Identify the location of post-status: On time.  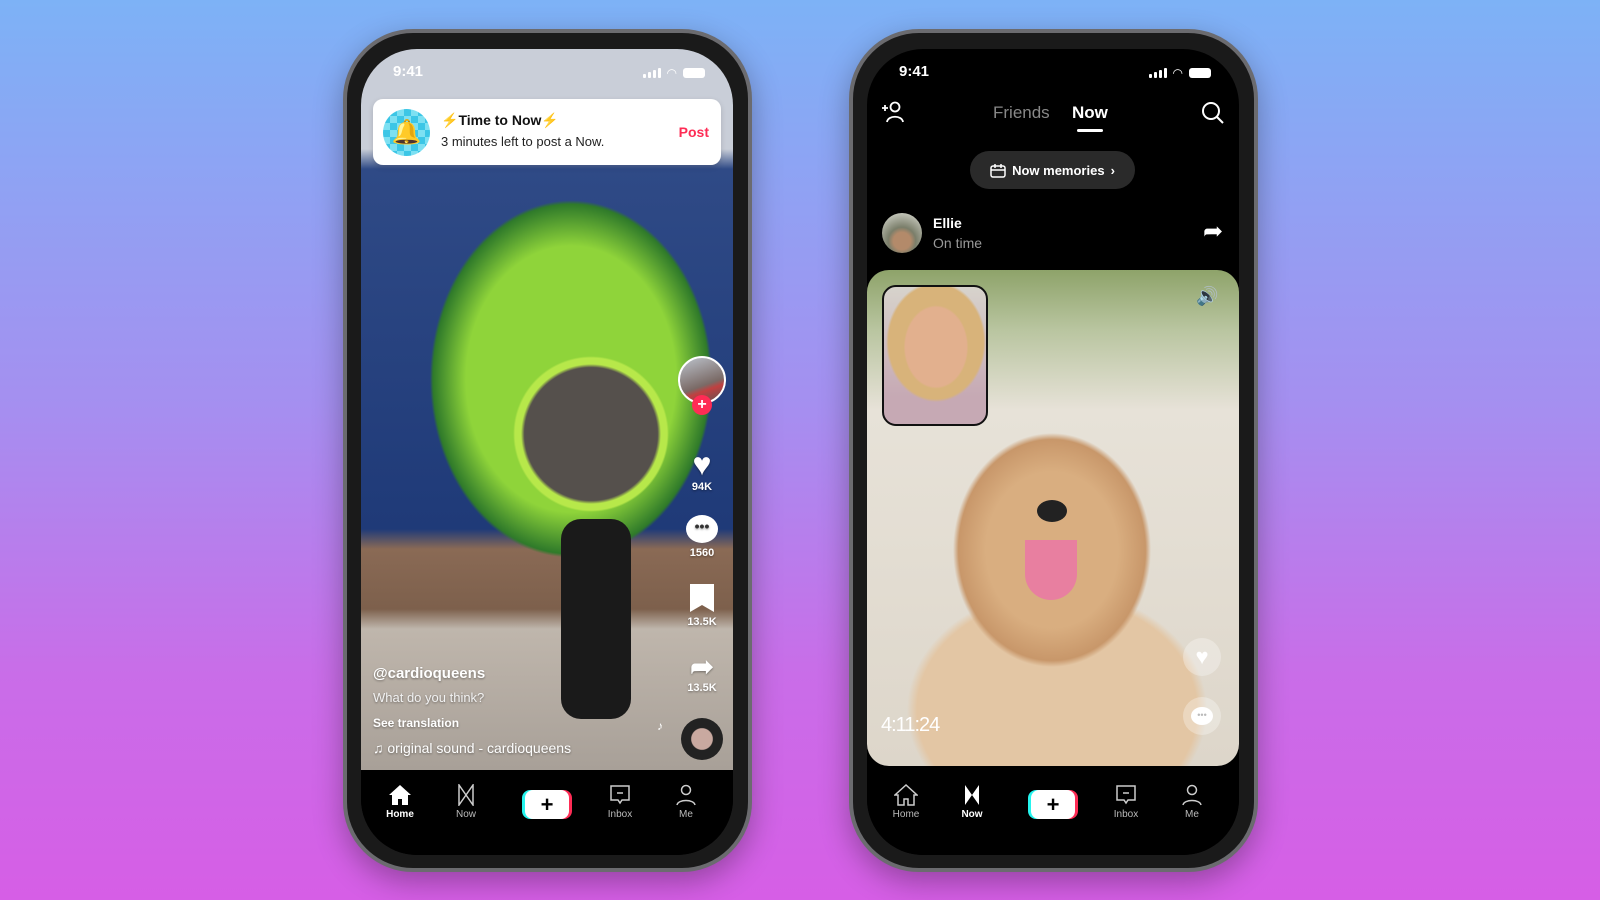
(958, 243).